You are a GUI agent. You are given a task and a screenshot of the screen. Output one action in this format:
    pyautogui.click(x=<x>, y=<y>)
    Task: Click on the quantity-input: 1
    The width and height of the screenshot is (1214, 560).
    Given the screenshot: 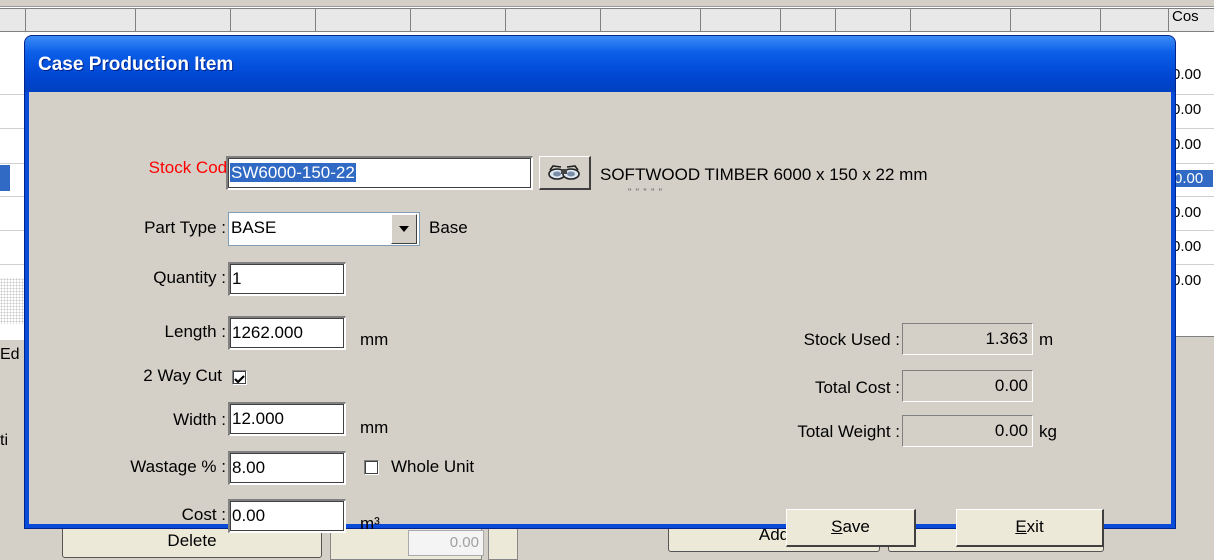 What is the action you would take?
    pyautogui.click(x=287, y=279)
    